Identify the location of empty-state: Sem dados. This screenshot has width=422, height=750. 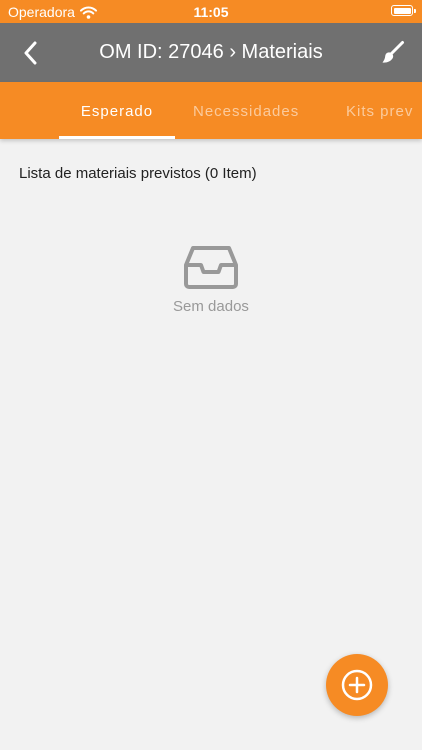
(211, 279).